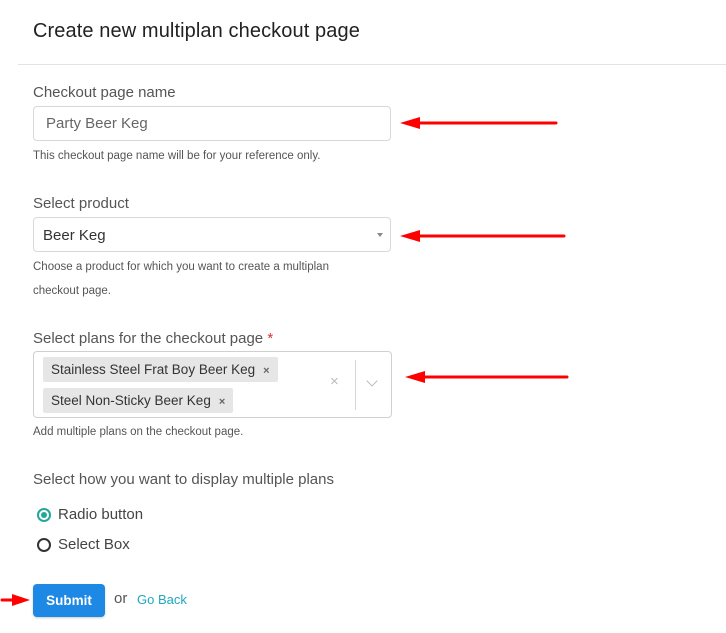 This screenshot has height=633, width=726. I want to click on product-selected-value: Beer Keg, so click(74, 235).